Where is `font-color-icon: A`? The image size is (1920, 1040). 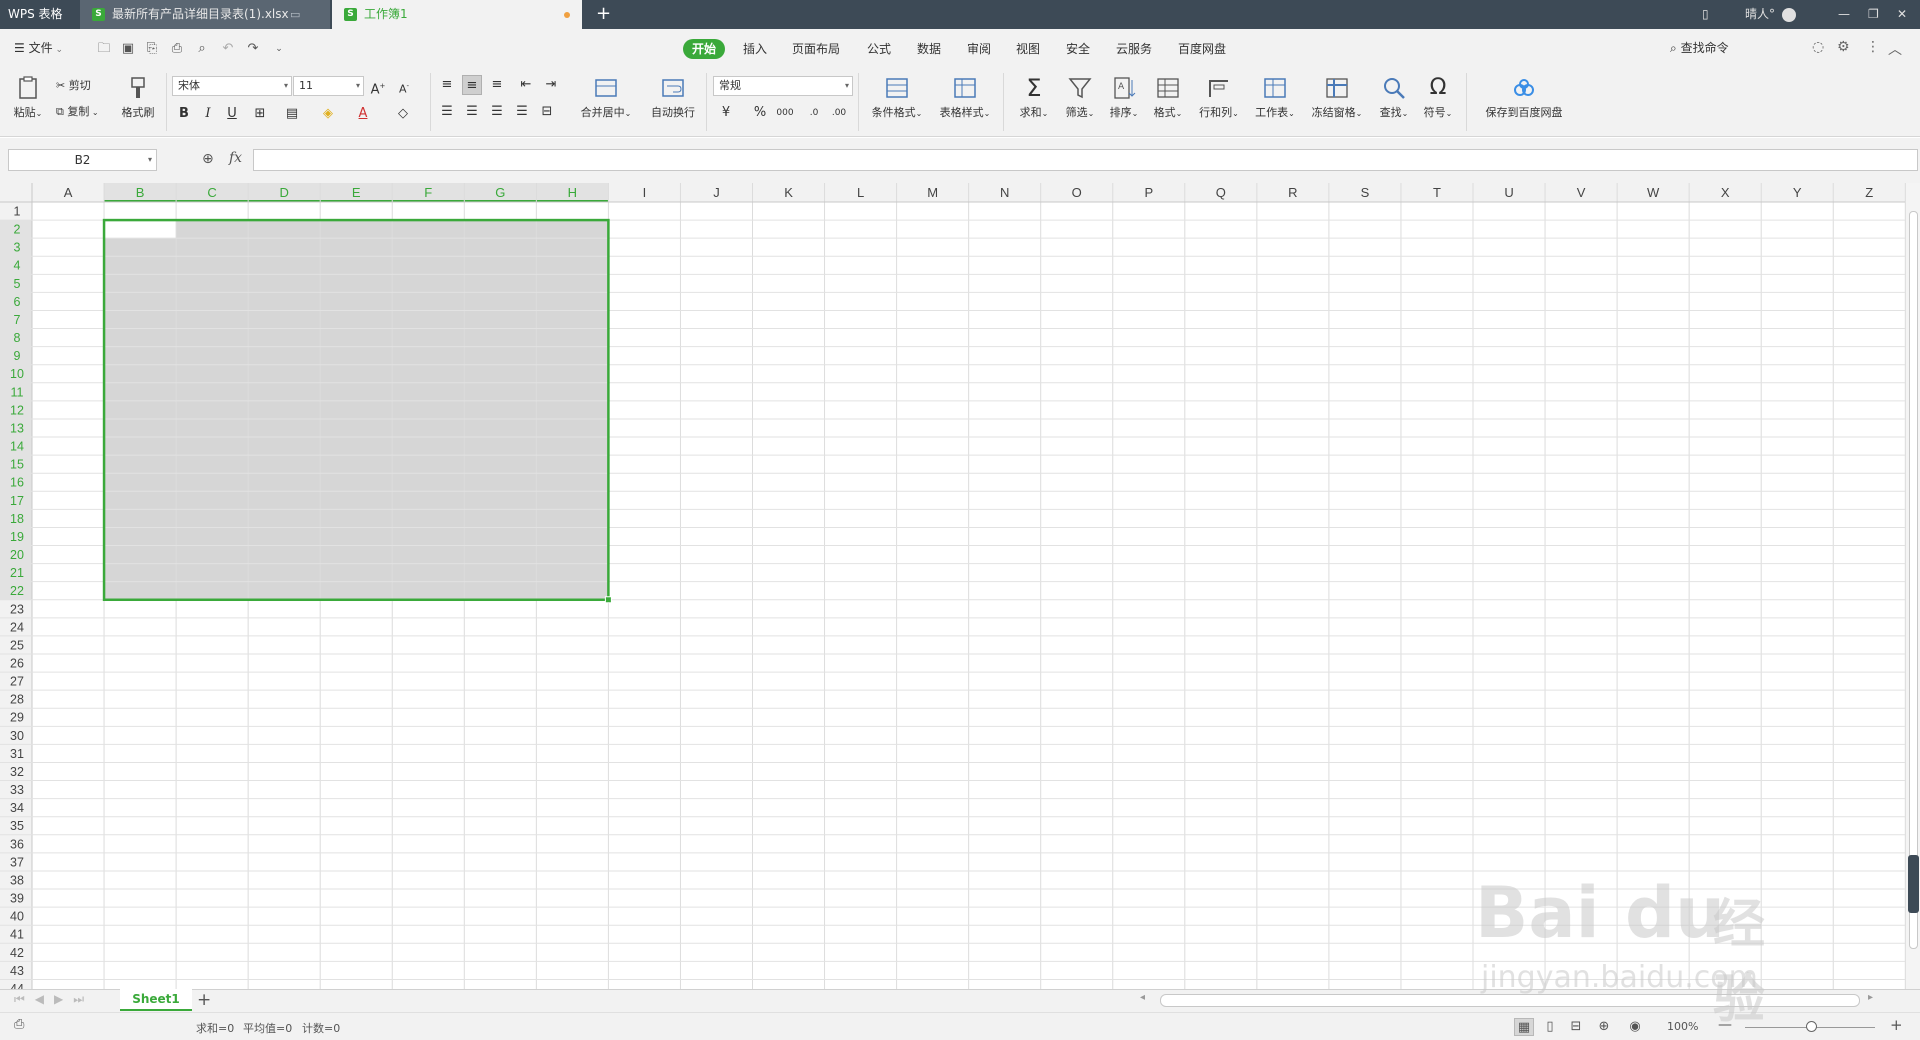
font-color-icon: A is located at coordinates (363, 114).